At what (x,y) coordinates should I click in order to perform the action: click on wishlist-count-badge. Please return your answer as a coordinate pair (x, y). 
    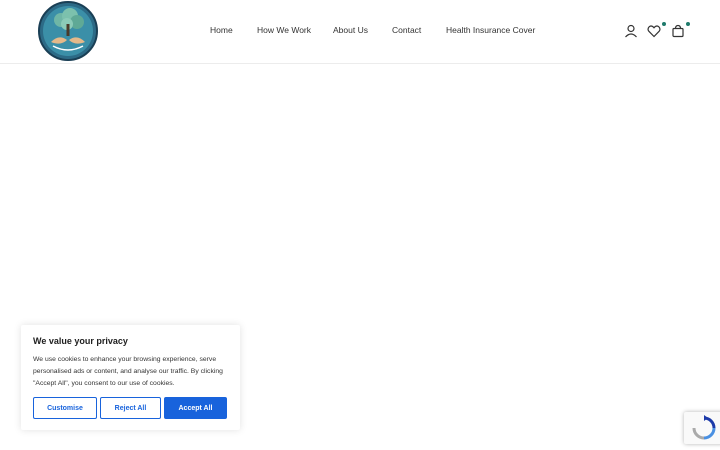
    Looking at the image, I should click on (664, 24).